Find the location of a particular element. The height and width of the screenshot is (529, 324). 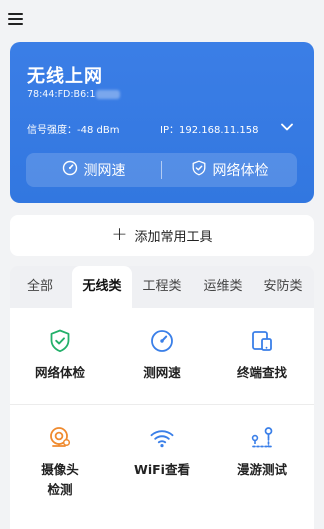

tab-wireless: 无线类 is located at coordinates (102, 287).